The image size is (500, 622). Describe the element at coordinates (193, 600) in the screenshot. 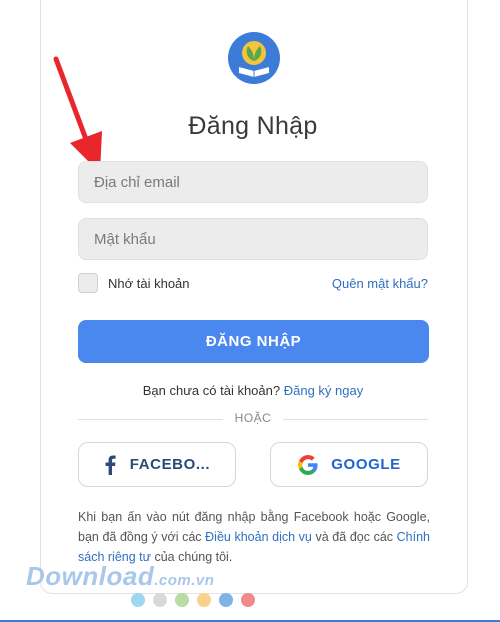

I see `watermark-dots` at that location.